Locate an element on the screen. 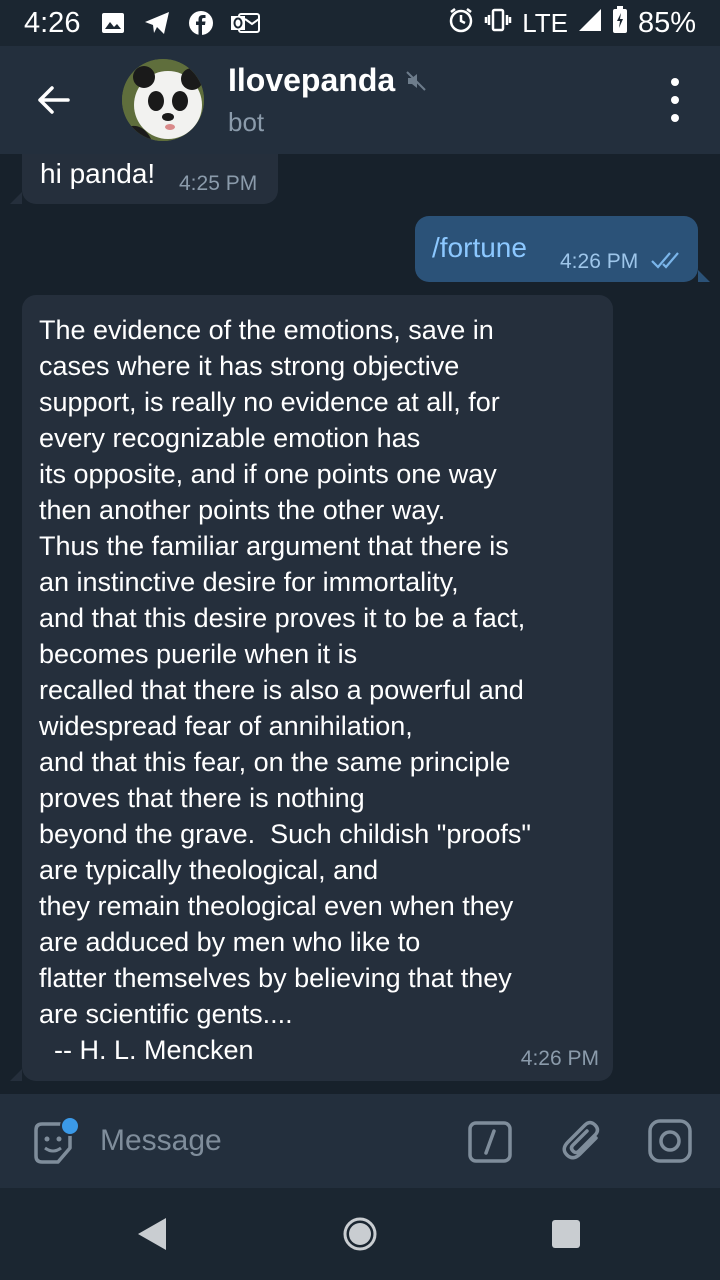 The height and width of the screenshot is (1280, 720). vibrate-icon is located at coordinates (498, 23).